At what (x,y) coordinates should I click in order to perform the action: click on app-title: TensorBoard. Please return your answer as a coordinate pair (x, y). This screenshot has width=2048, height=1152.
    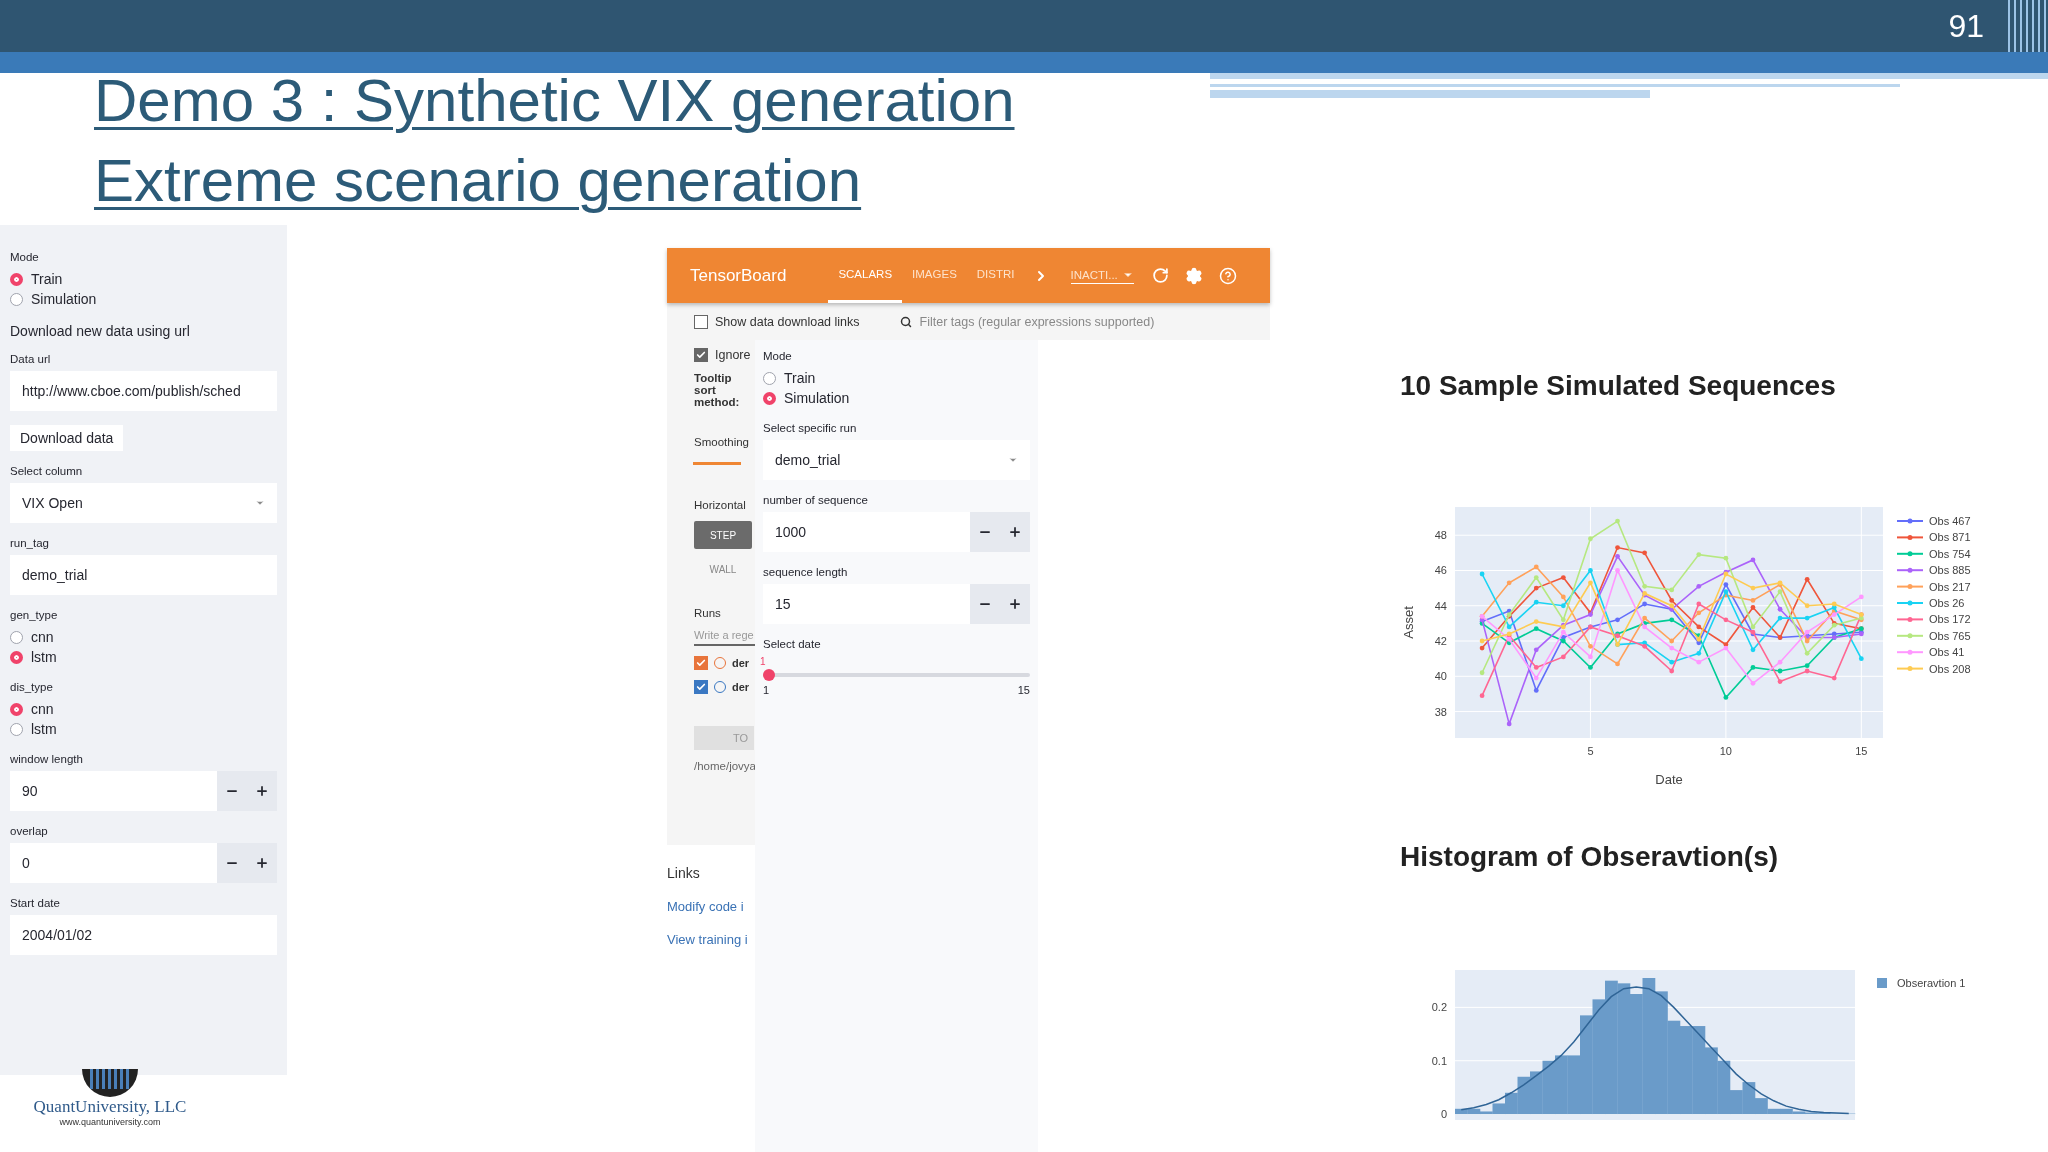
    Looking at the image, I should click on (738, 275).